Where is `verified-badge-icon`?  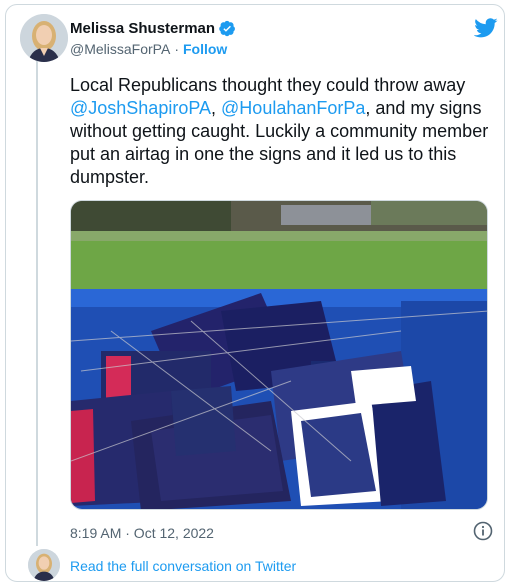 verified-badge-icon is located at coordinates (227, 28).